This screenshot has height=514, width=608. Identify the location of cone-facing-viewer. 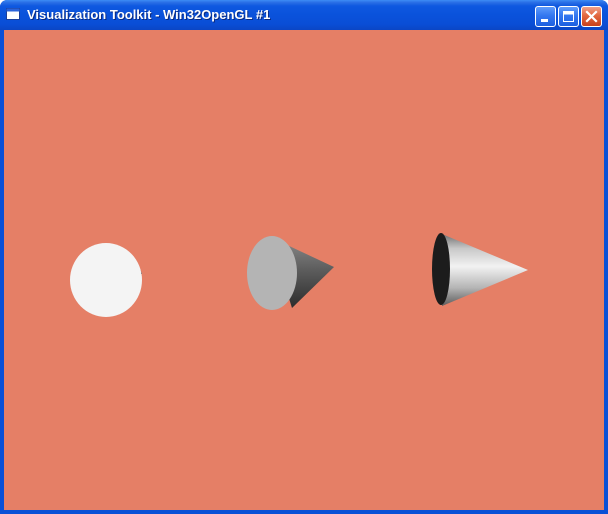
(106, 280).